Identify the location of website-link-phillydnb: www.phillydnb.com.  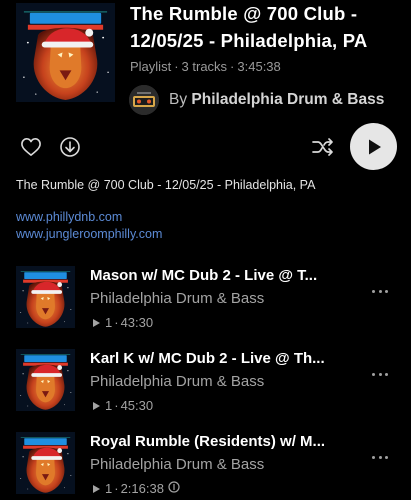
(69, 217).